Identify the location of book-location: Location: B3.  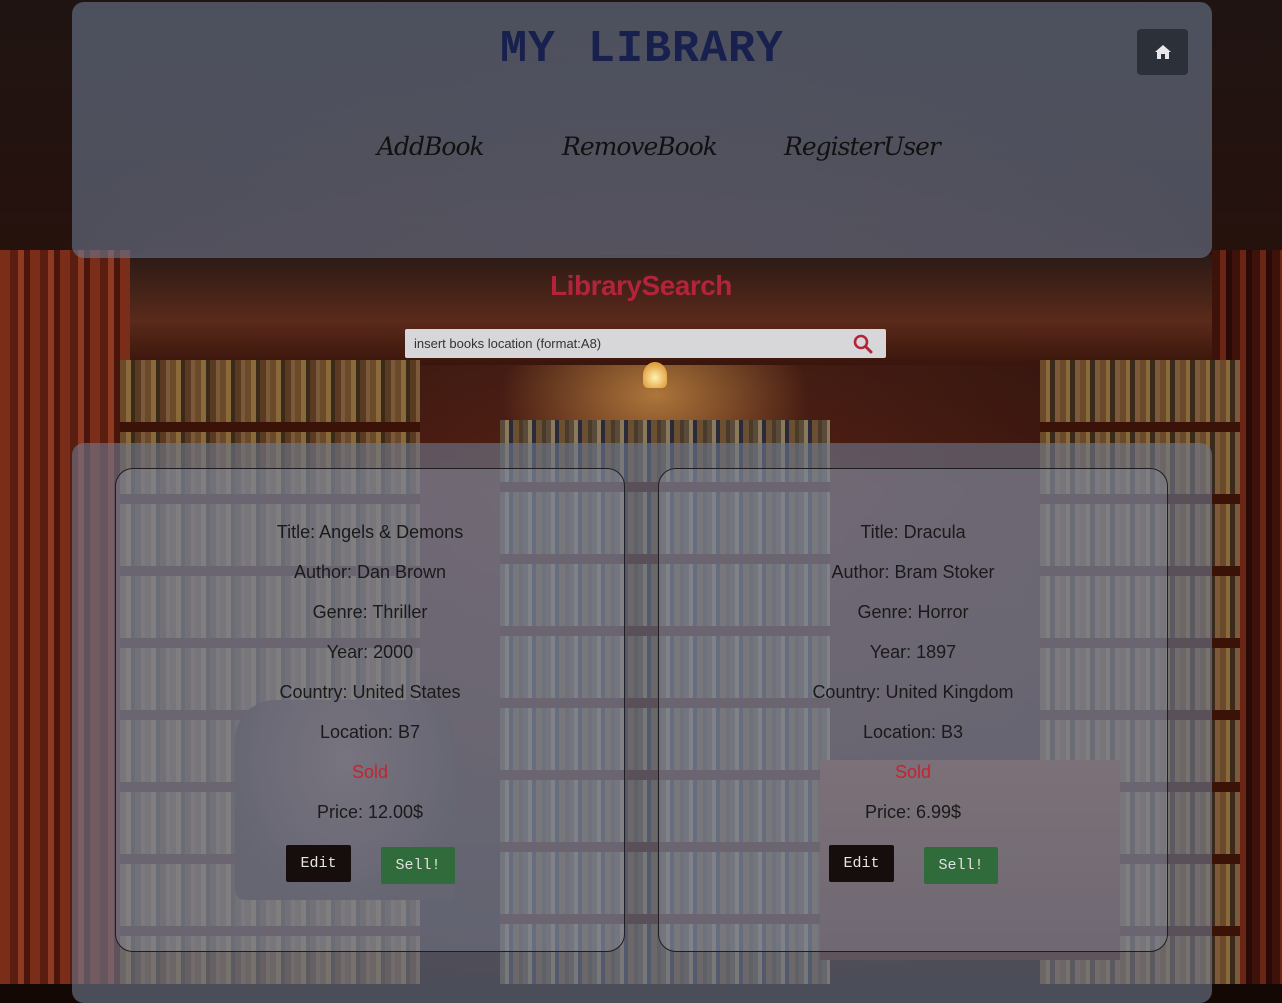
(913, 732).